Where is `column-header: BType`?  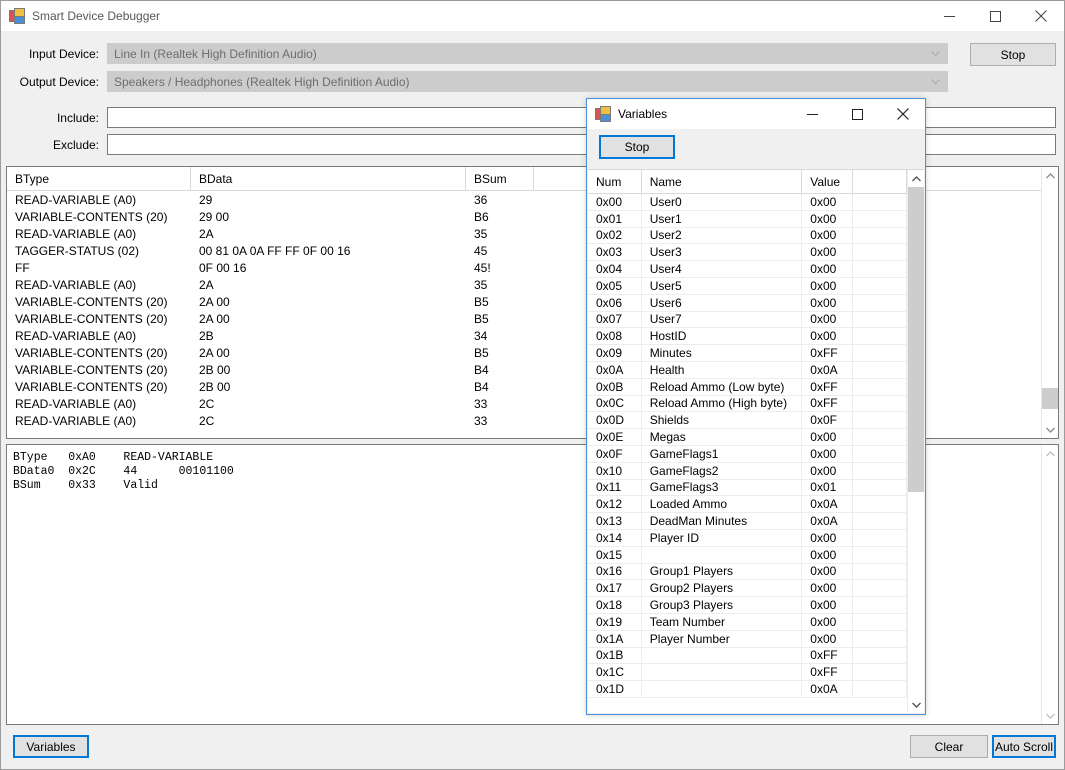
column-header: BType is located at coordinates (99, 179).